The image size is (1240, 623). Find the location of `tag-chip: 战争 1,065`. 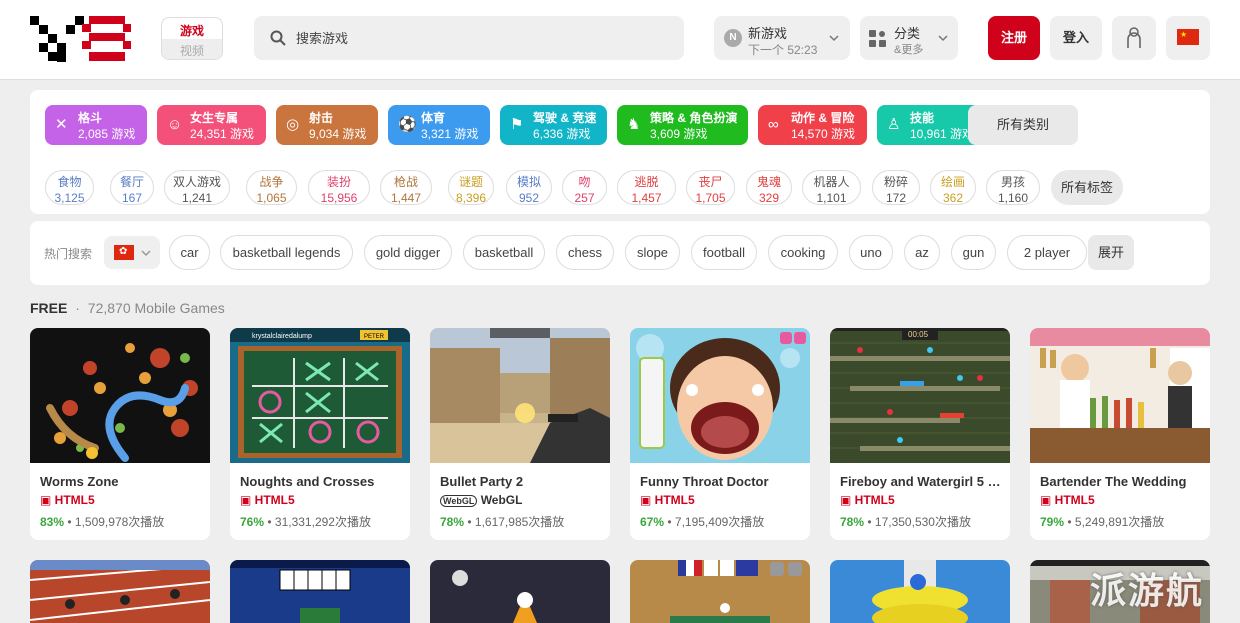

tag-chip: 战争 1,065 is located at coordinates (271, 187).